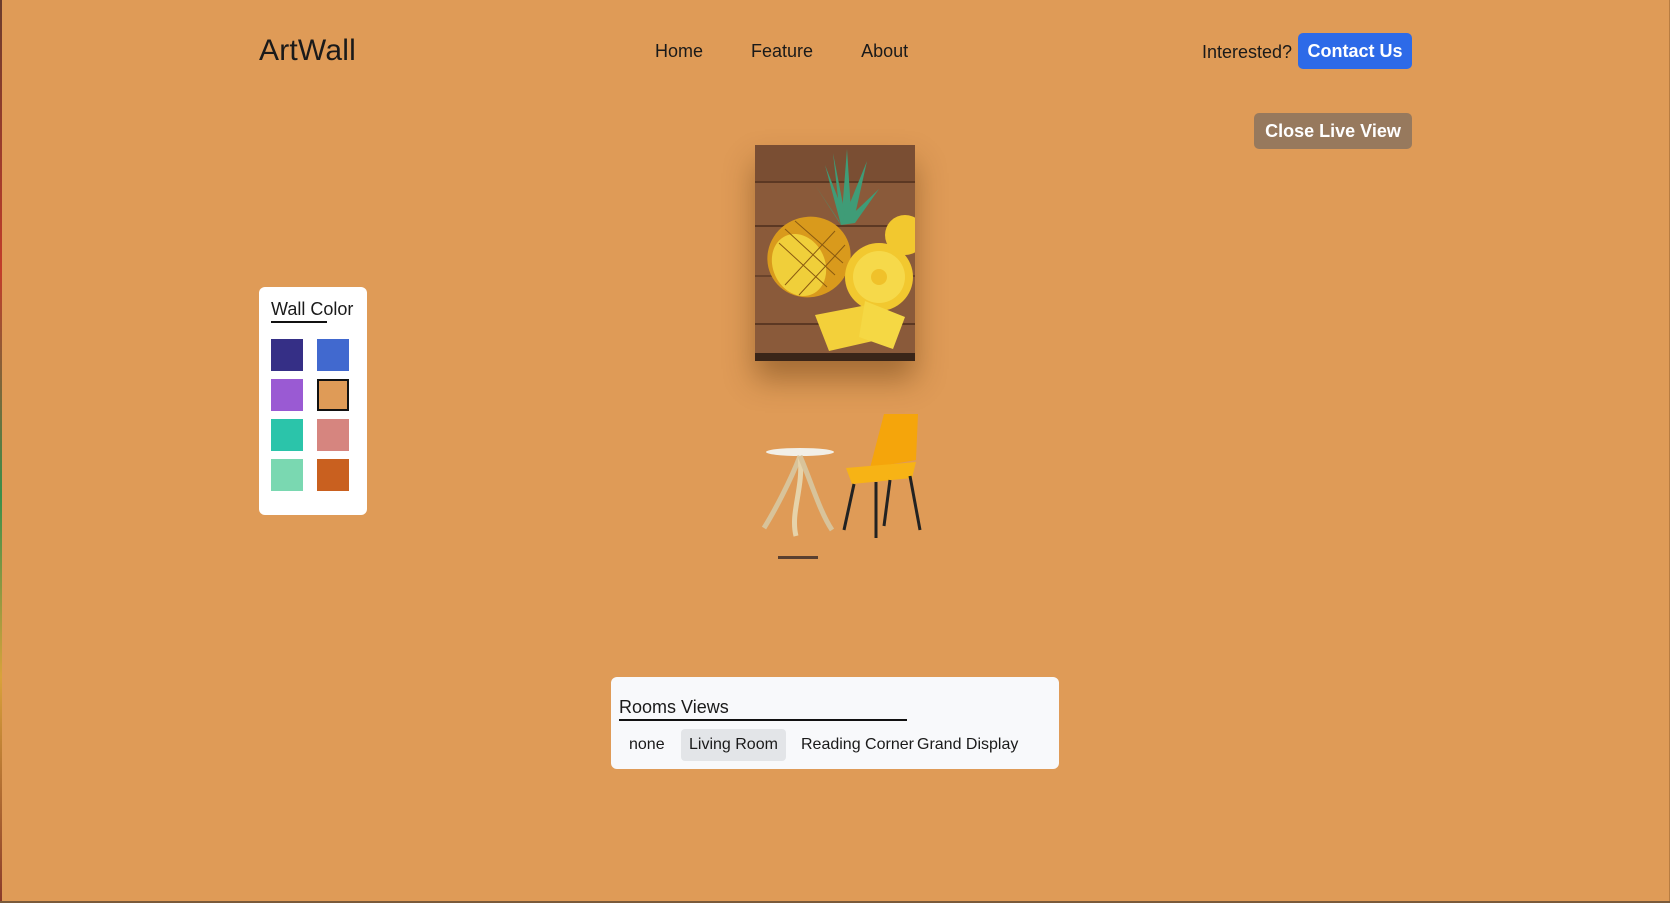 The height and width of the screenshot is (903, 1670). What do you see at coordinates (333, 435) in the screenshot?
I see `swatch-rose` at bounding box center [333, 435].